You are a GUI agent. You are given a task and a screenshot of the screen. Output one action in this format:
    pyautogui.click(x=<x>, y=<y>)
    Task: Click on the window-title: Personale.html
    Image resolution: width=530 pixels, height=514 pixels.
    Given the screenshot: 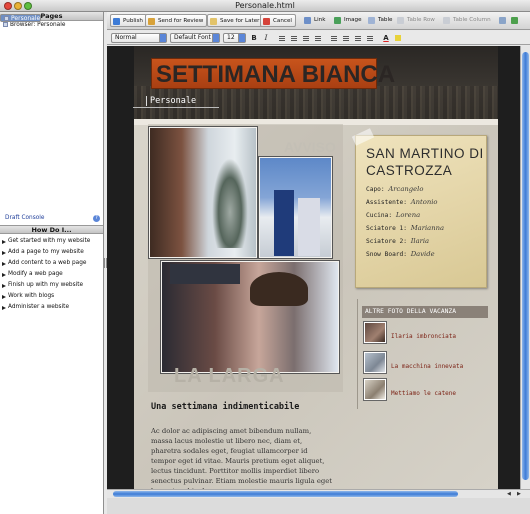 What is the action you would take?
    pyautogui.click(x=265, y=5)
    